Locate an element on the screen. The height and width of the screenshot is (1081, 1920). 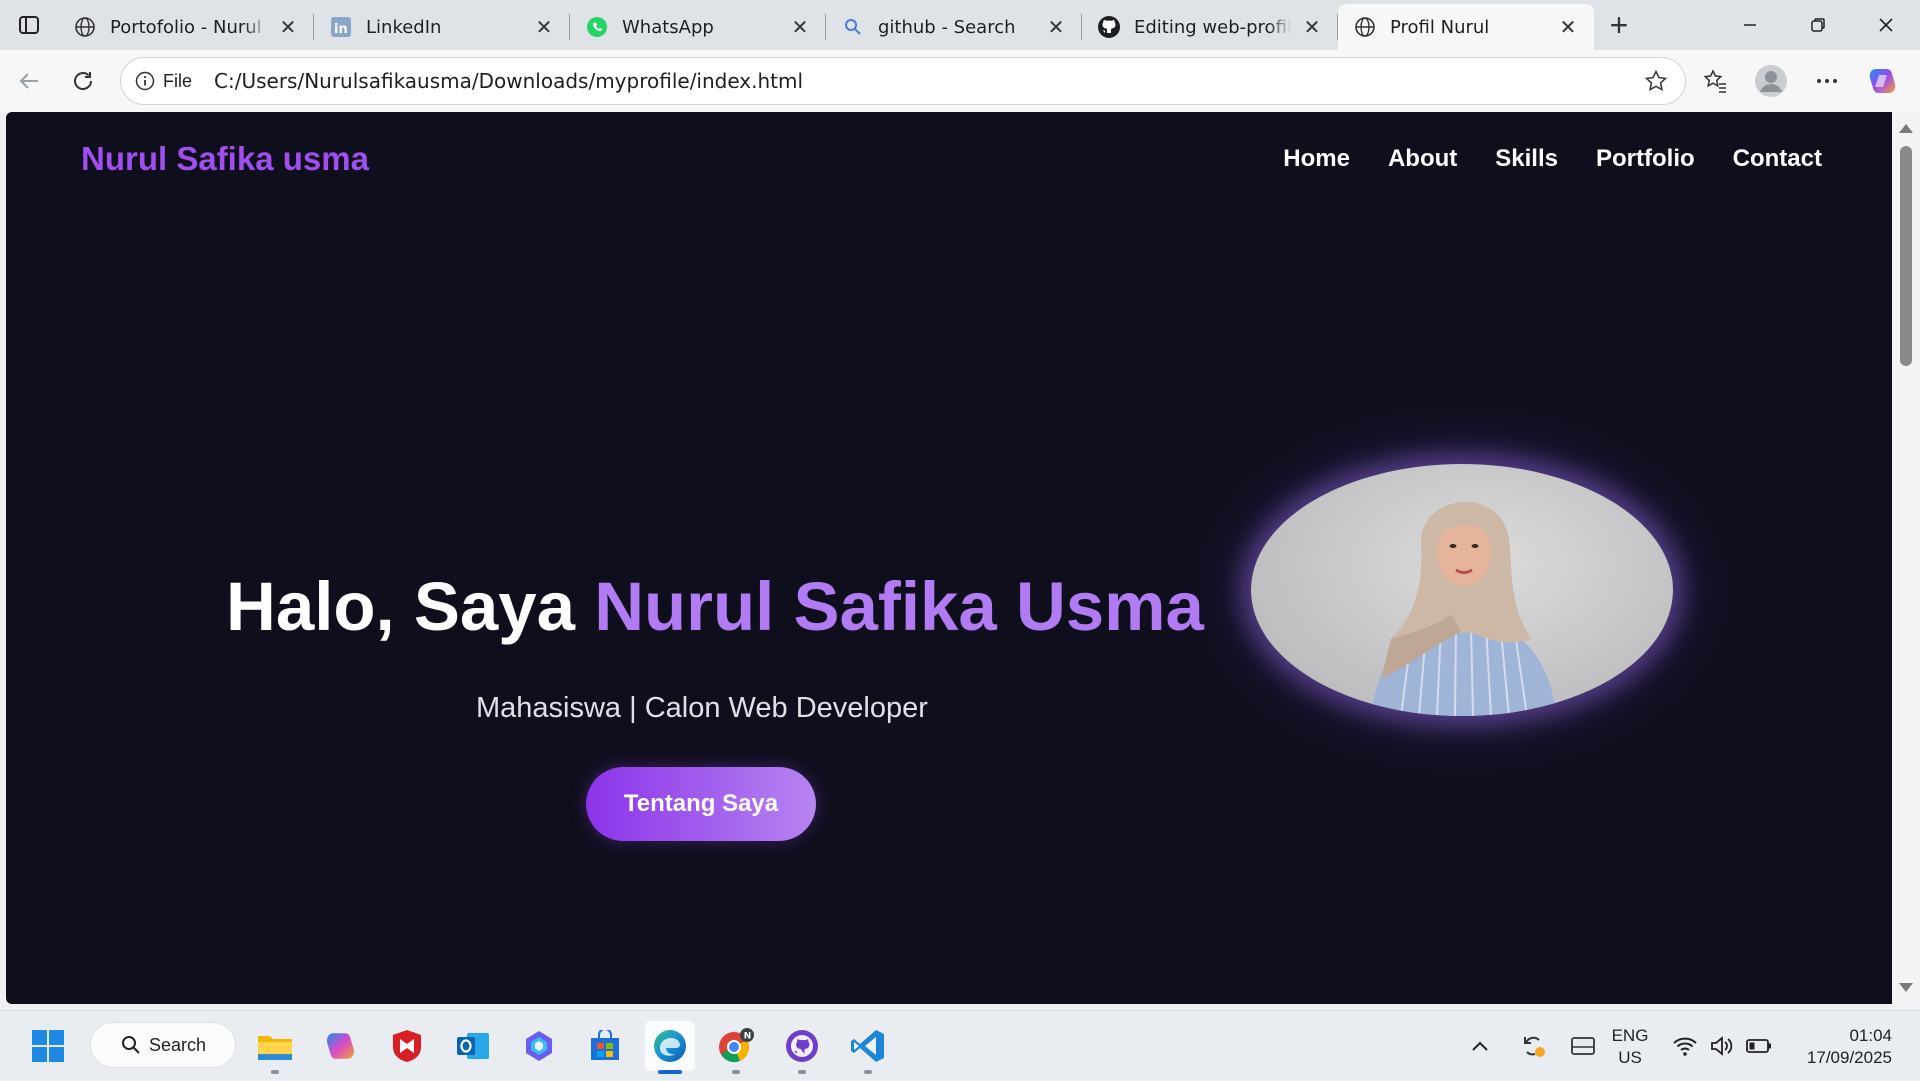
mcafee-button is located at coordinates (407, 1046).